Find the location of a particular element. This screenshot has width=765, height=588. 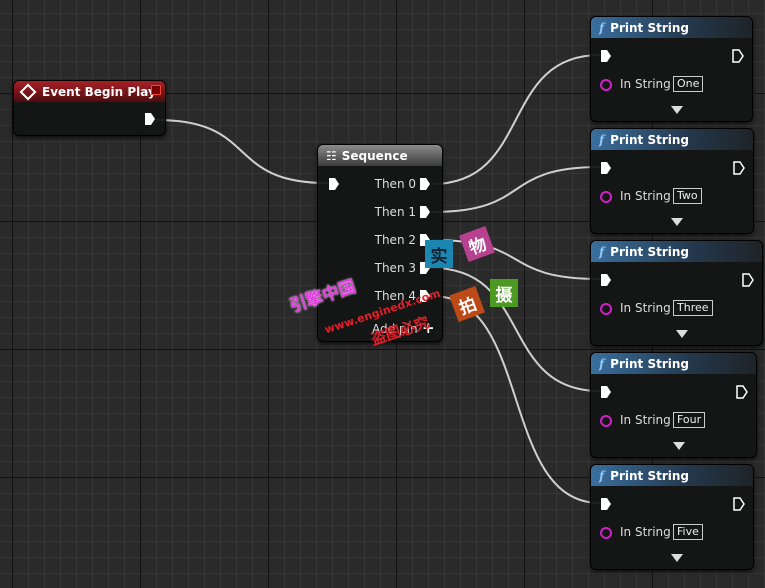

in-string-input: Five is located at coordinates (688, 532).